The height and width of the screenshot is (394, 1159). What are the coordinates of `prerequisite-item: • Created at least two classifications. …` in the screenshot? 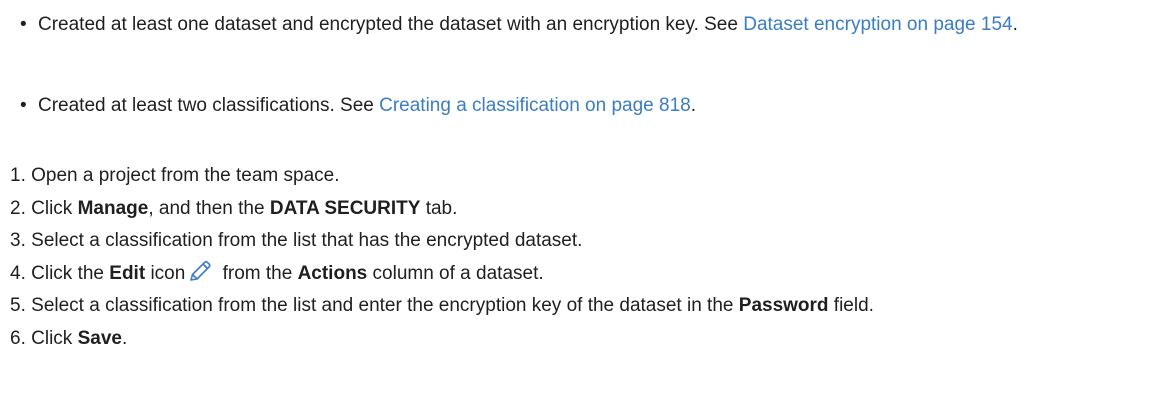 It's located at (579, 105).